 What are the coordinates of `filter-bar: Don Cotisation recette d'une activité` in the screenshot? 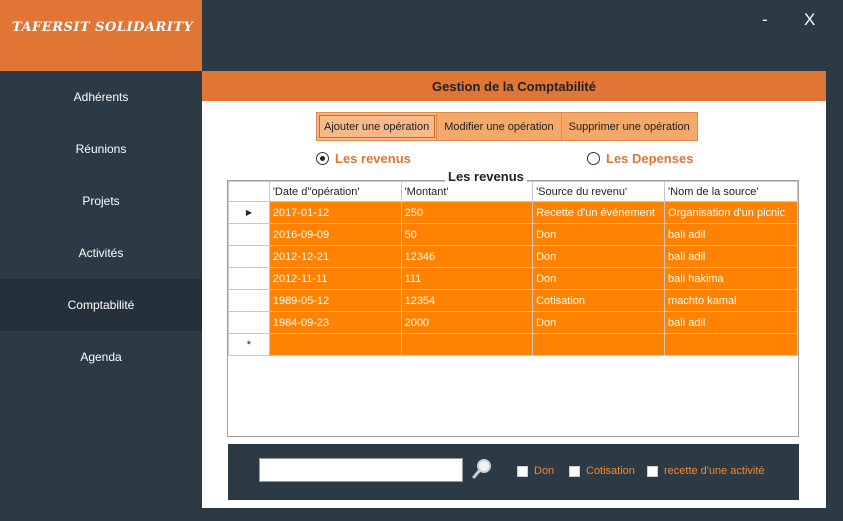 It's located at (513, 472).